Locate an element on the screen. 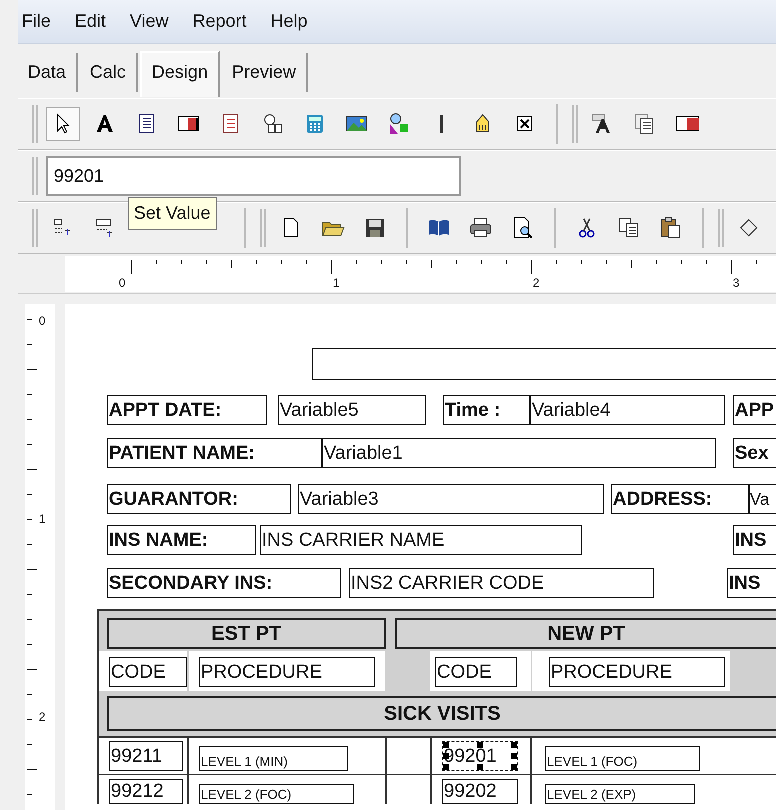 The image size is (776, 810). value-field: 99201 is located at coordinates (253, 176).